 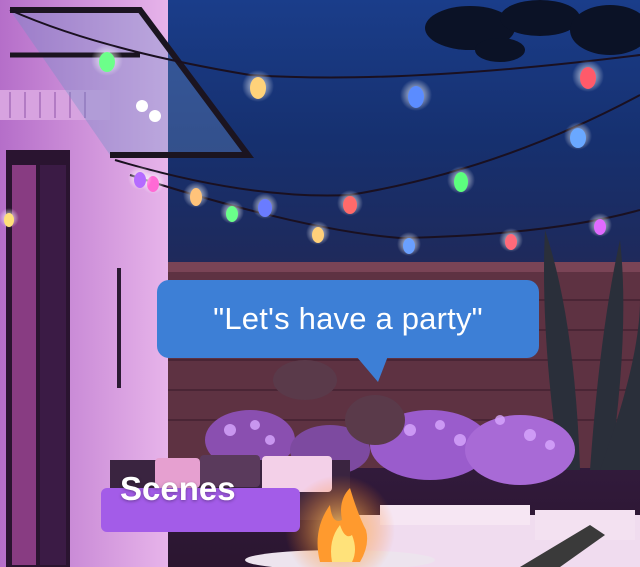 I want to click on speech-bubble-text: "Let's have a party", so click(x=348, y=318).